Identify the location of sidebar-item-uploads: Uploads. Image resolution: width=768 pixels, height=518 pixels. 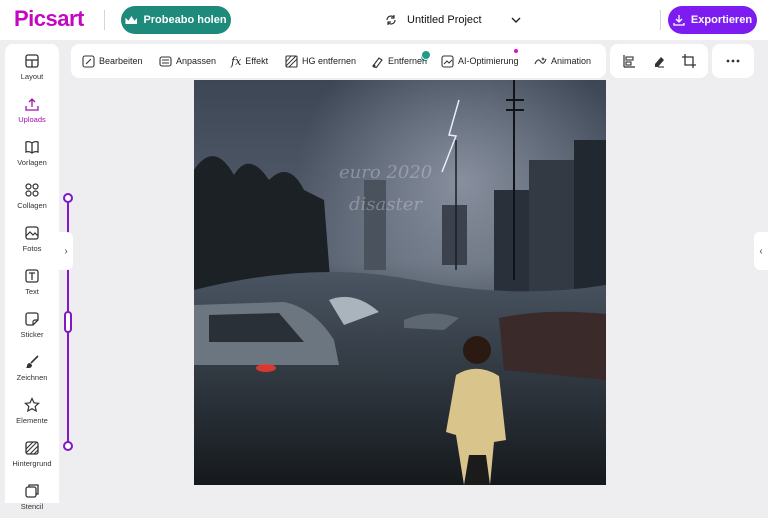
(32, 110).